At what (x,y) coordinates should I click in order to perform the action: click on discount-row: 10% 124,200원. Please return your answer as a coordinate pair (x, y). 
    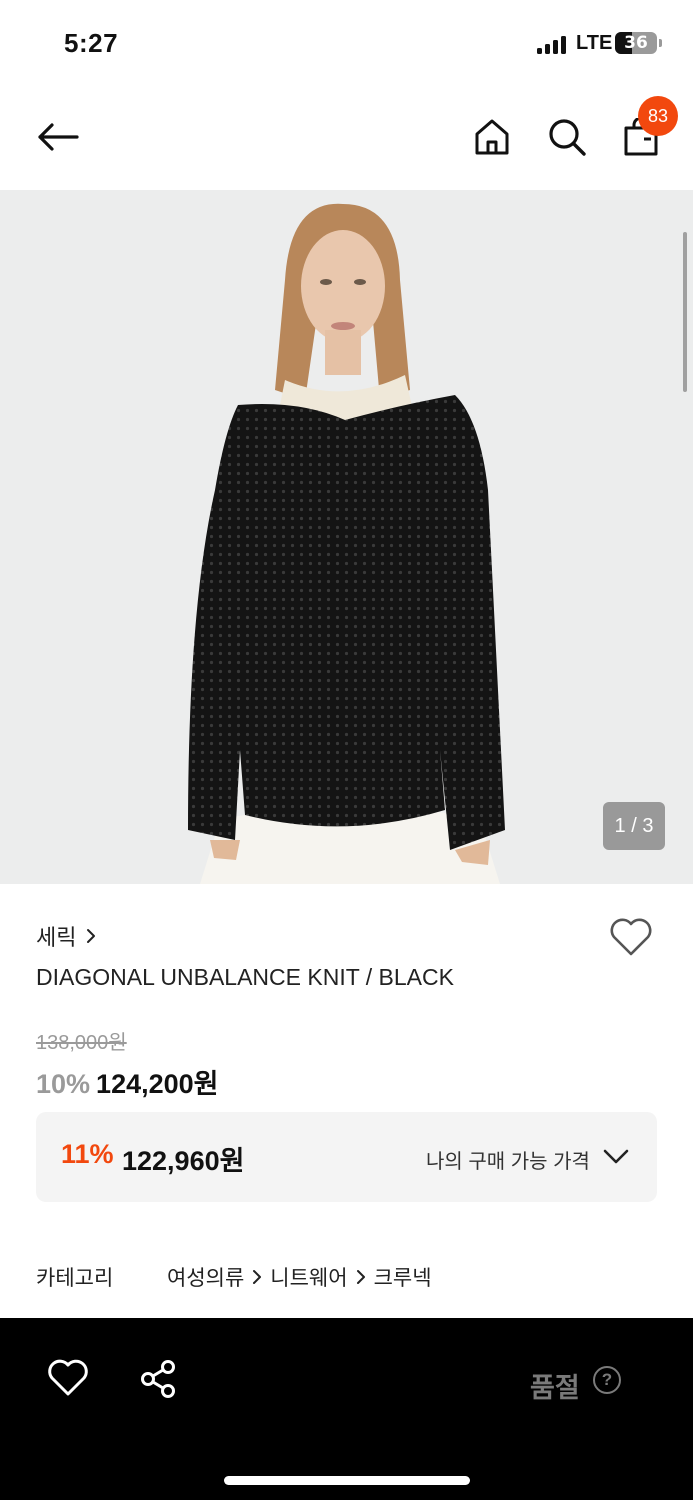
    Looking at the image, I should click on (127, 1081).